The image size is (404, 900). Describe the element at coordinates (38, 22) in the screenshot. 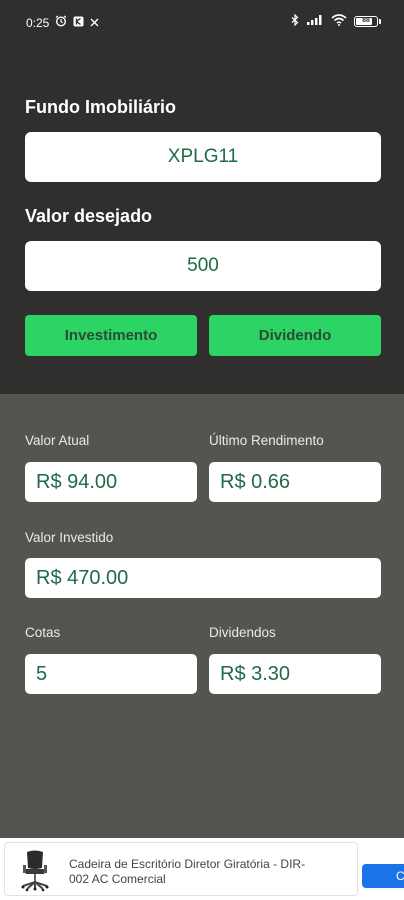

I see `status-time: 0:25` at that location.